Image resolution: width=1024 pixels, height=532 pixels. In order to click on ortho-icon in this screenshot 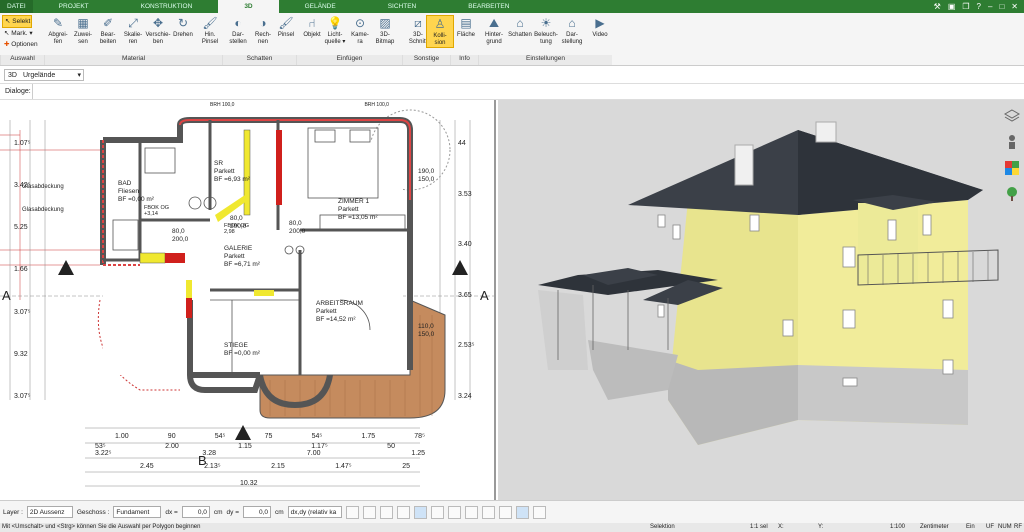, I will do `click(454, 512)`.